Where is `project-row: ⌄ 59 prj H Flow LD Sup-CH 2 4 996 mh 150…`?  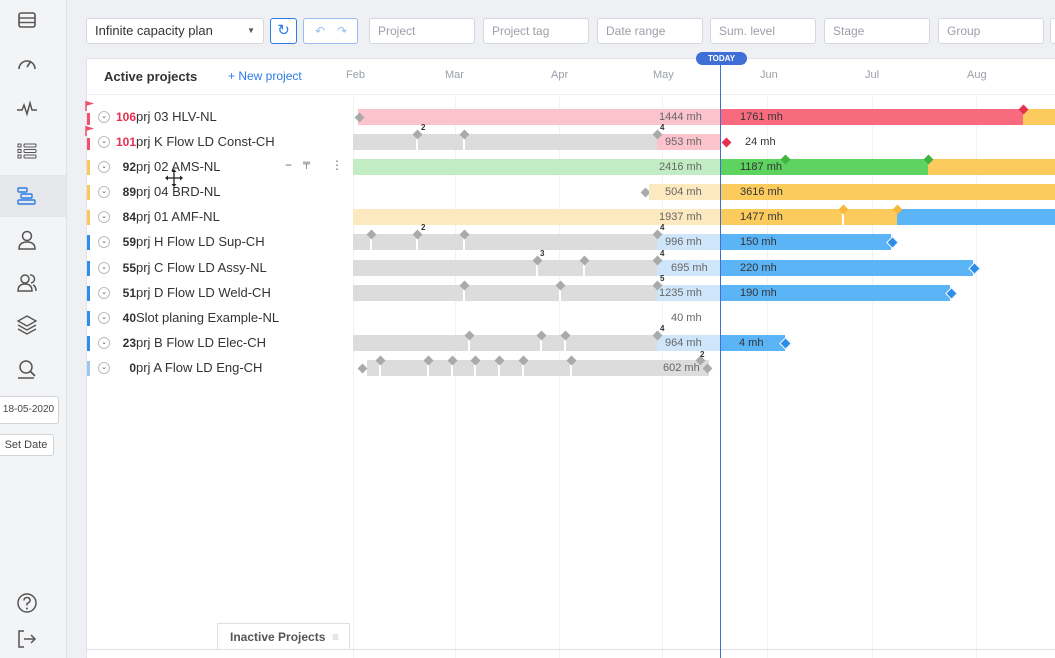 project-row: ⌄ 59 prj H Flow LD Sup-CH 2 4 996 mh 150… is located at coordinates (571, 239).